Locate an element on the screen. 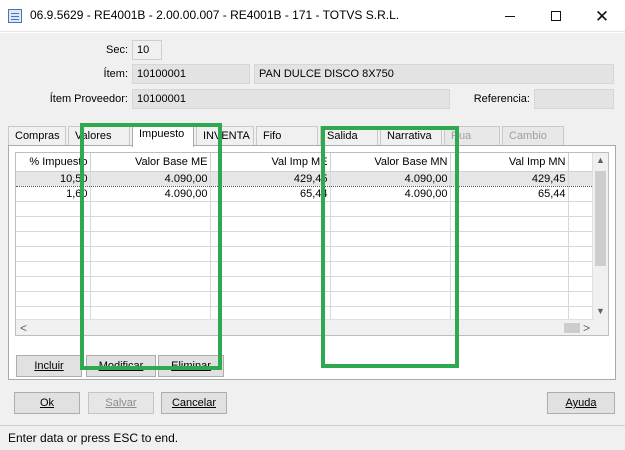  table-row: 1,60 4.090,00 65,44 4.090,00 65,44 is located at coordinates (309, 194).